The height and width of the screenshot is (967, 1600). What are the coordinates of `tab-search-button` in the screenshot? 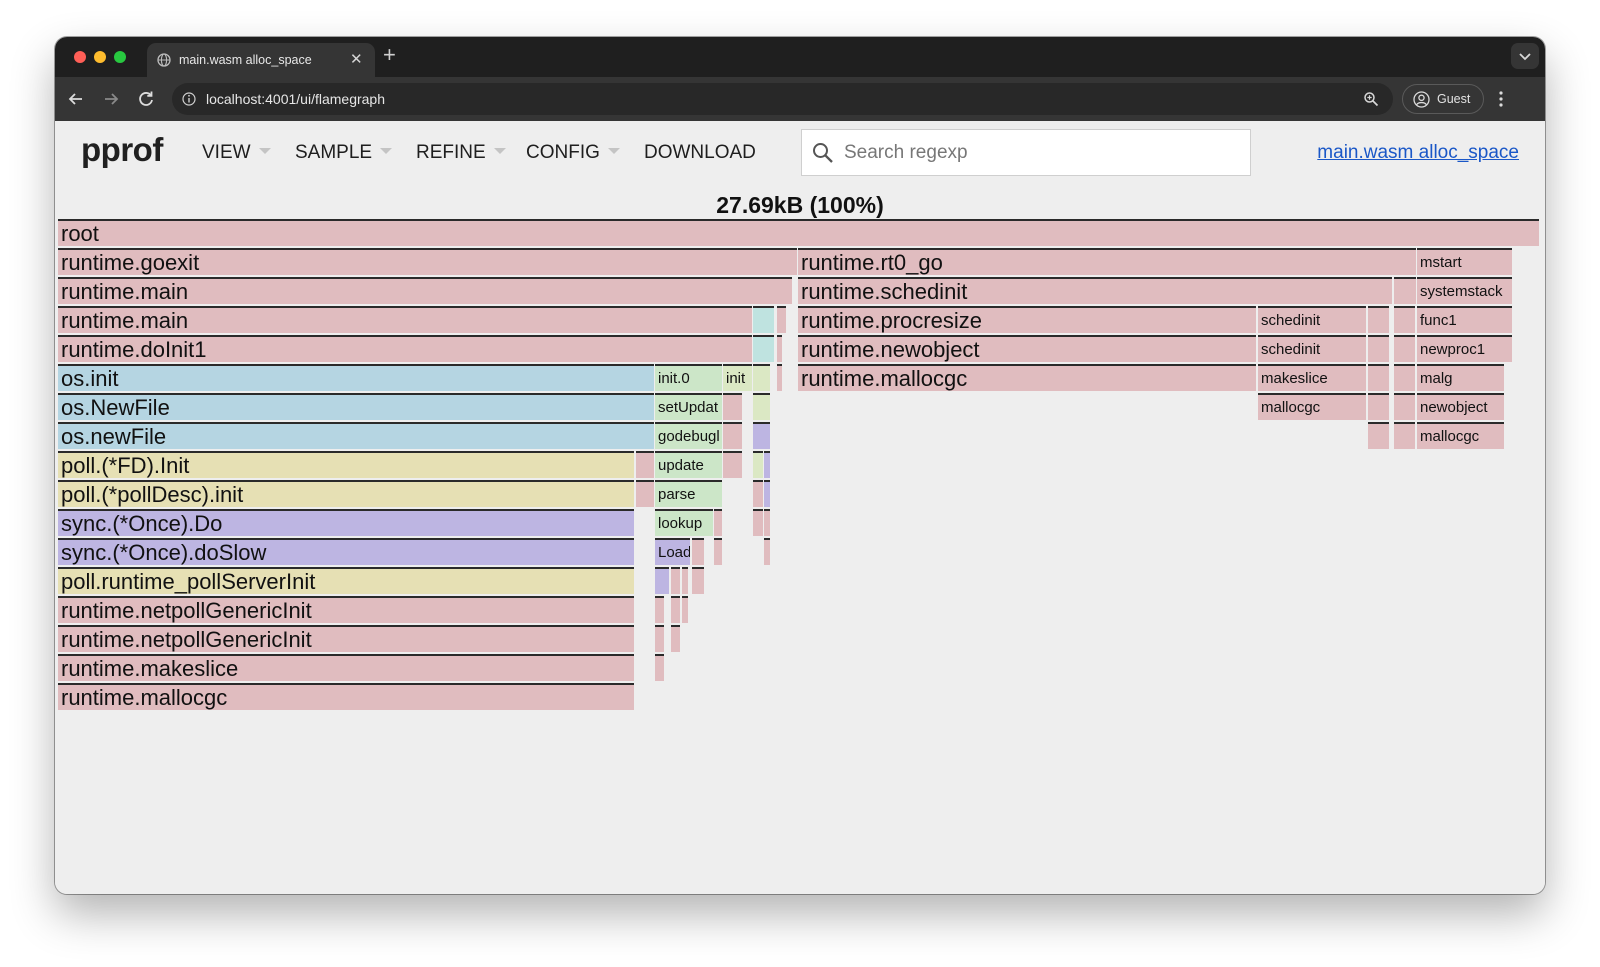 It's located at (1525, 56).